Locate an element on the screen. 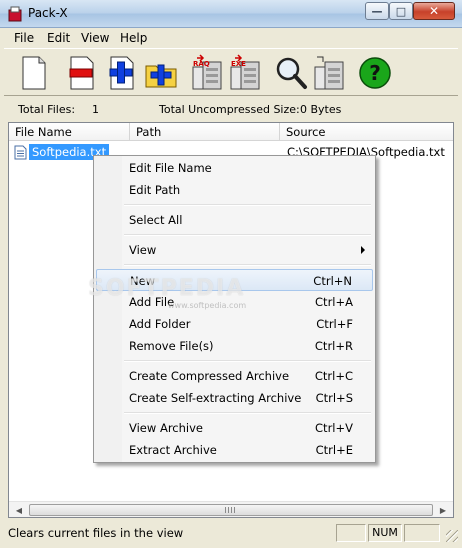  menu-item-select-all: Select All is located at coordinates (234, 220).